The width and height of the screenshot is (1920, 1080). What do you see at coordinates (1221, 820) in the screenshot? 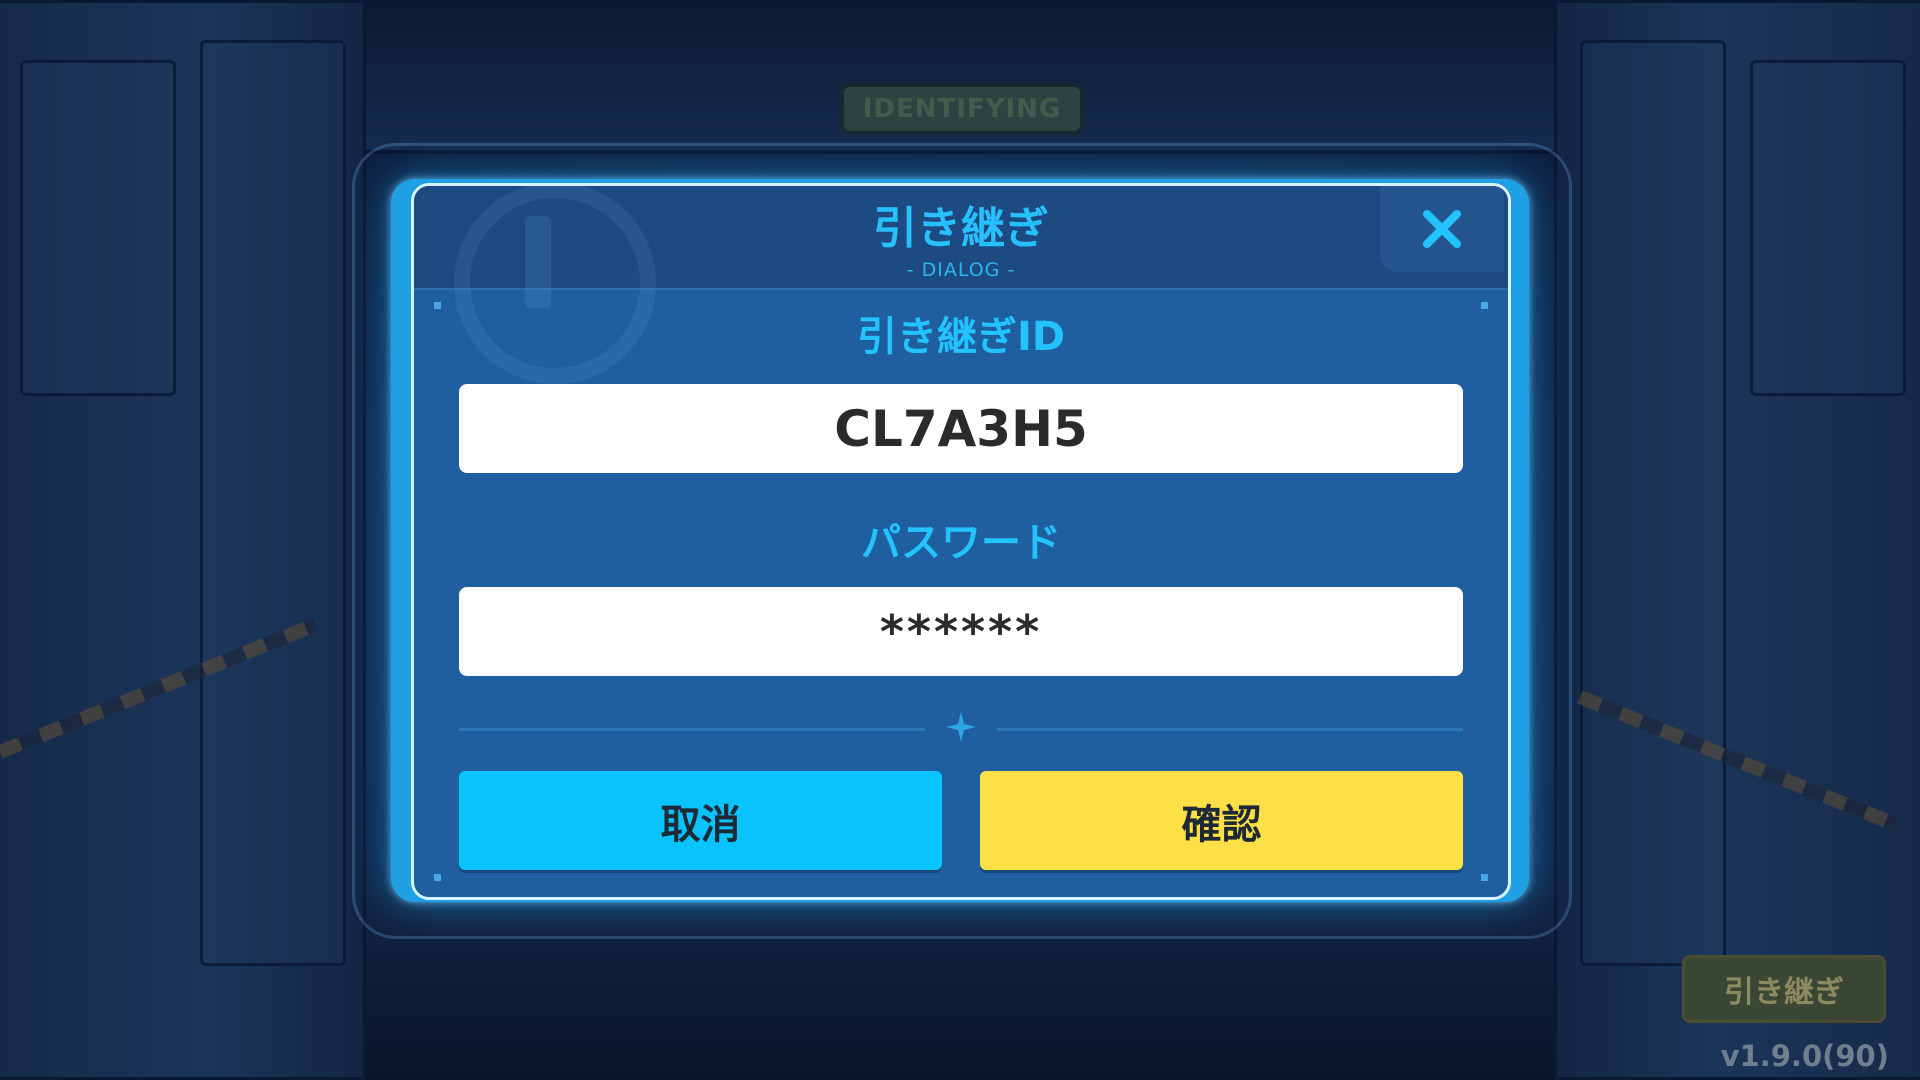
I see `confirm-button: 確認` at bounding box center [1221, 820].